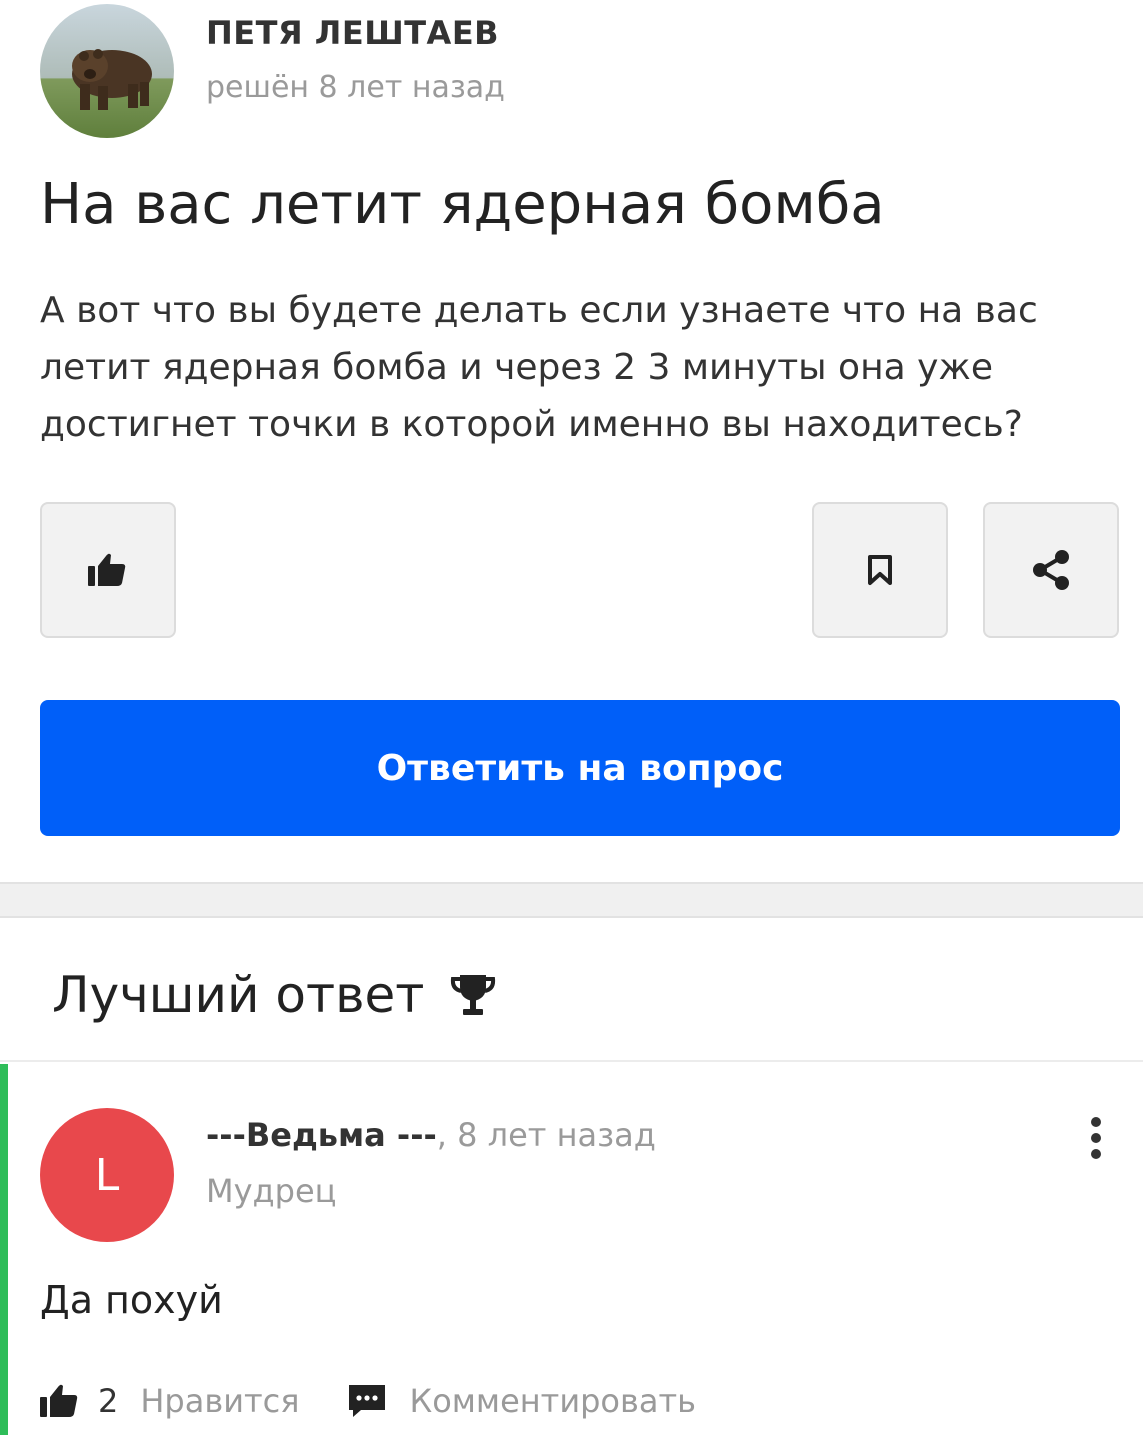 Image resolution: width=1143 pixels, height=1435 pixels. What do you see at coordinates (238, 995) in the screenshot?
I see `best-answer-title: Лучший ответ` at bounding box center [238, 995].